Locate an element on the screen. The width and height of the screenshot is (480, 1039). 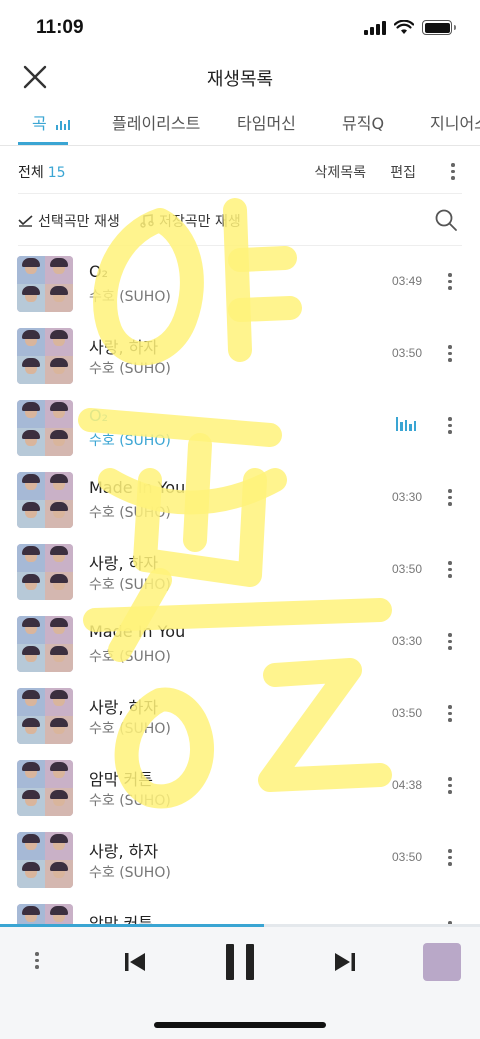
now-playing-album-art is located at coordinates (442, 962).